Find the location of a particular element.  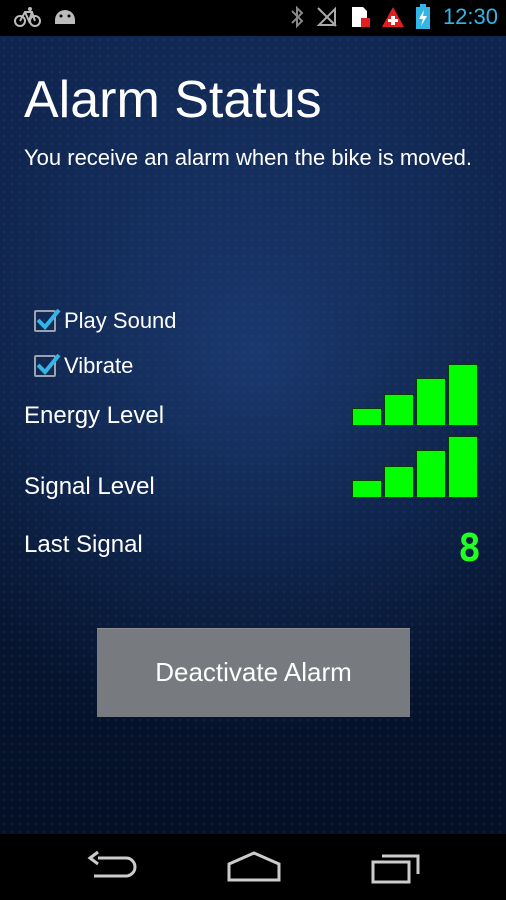

swiss-app-icon is located at coordinates (393, 17).